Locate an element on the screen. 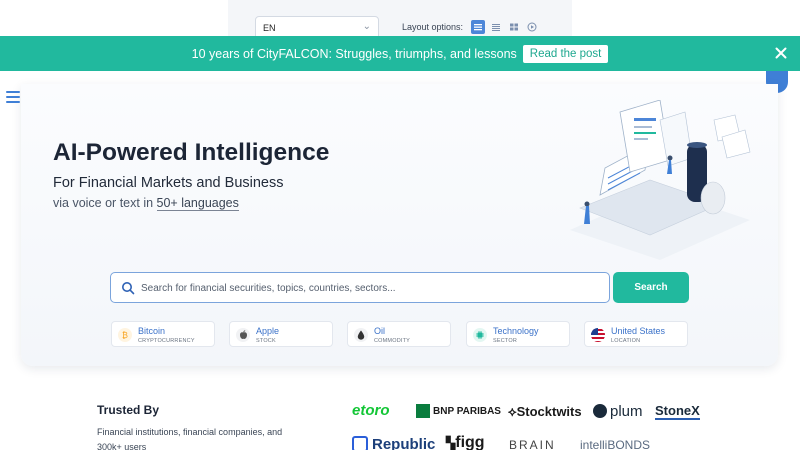  layout-compact-button is located at coordinates (496, 27).